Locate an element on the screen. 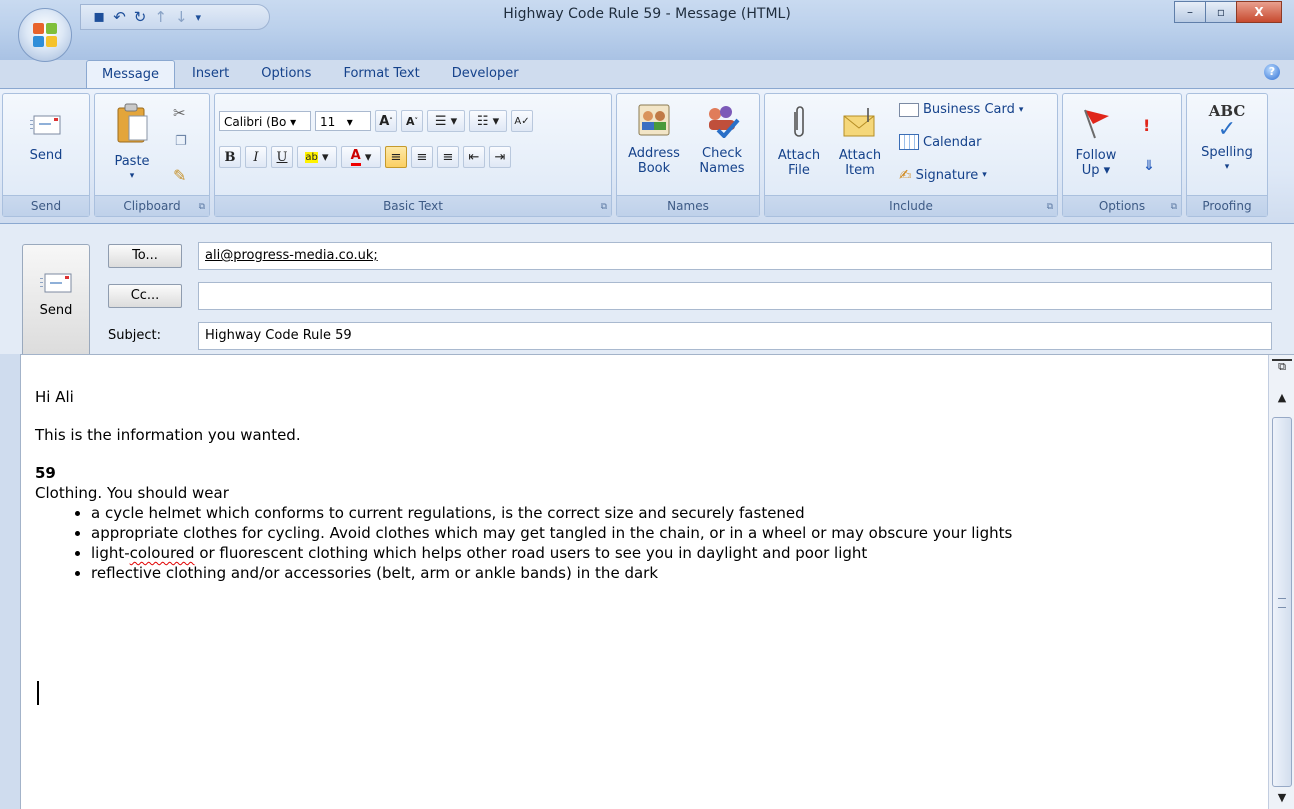 Image resolution: width=1294 pixels, height=809 pixels. rule-number: 59 is located at coordinates (45, 473).